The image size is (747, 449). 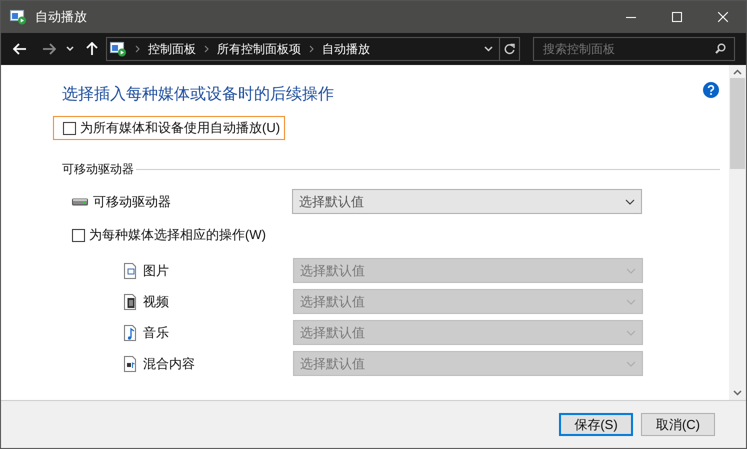 What do you see at coordinates (132, 201) in the screenshot?
I see `drive-label: 可移动驱动器` at bounding box center [132, 201].